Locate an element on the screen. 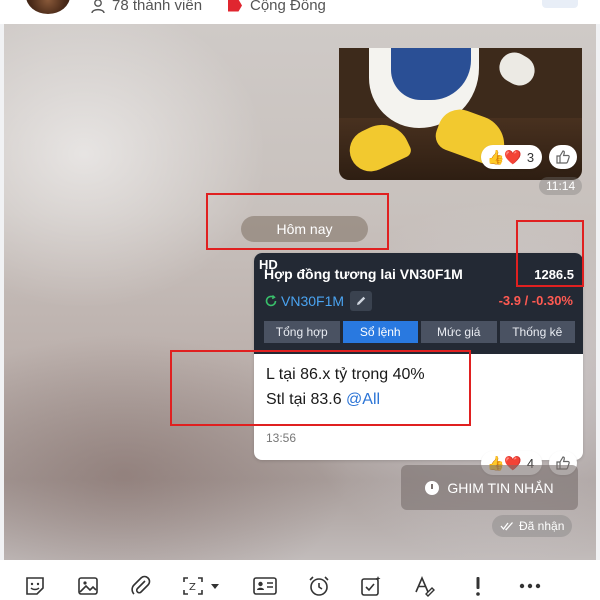 This screenshot has width=600, height=600. more-icon is located at coordinates (530, 586).